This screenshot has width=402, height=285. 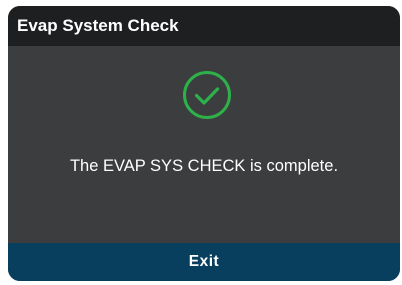 What do you see at coordinates (207, 95) in the screenshot?
I see `check-circle-icon` at bounding box center [207, 95].